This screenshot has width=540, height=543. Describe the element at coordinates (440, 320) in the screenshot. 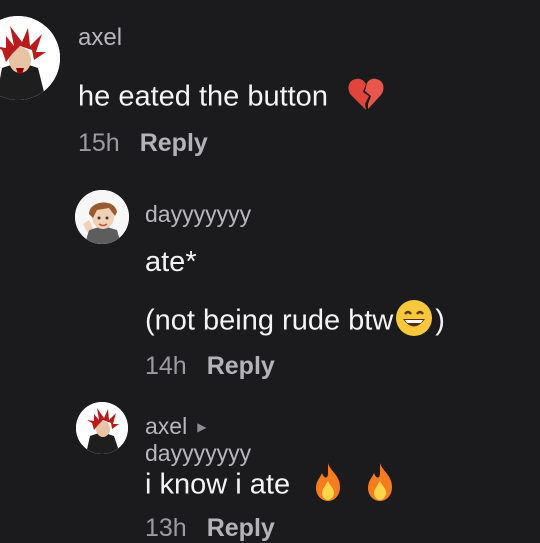

I see `comment-text-end: )` at that location.